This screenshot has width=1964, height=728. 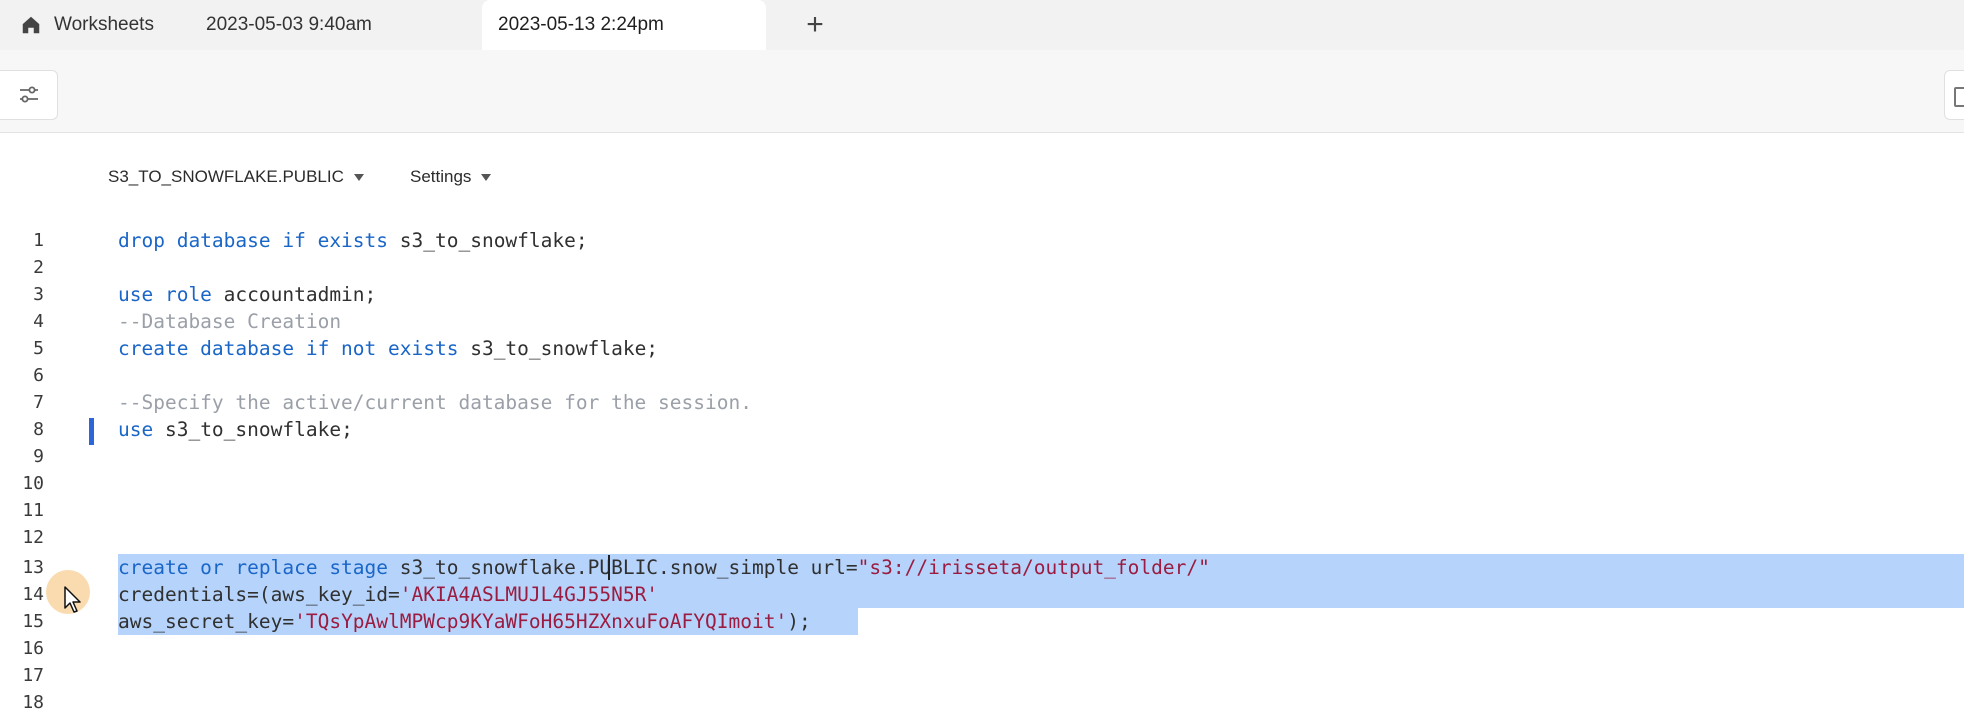 I want to click on tab-worksheet-2-active: 2023-05-13 2:24pm, so click(x=624, y=25).